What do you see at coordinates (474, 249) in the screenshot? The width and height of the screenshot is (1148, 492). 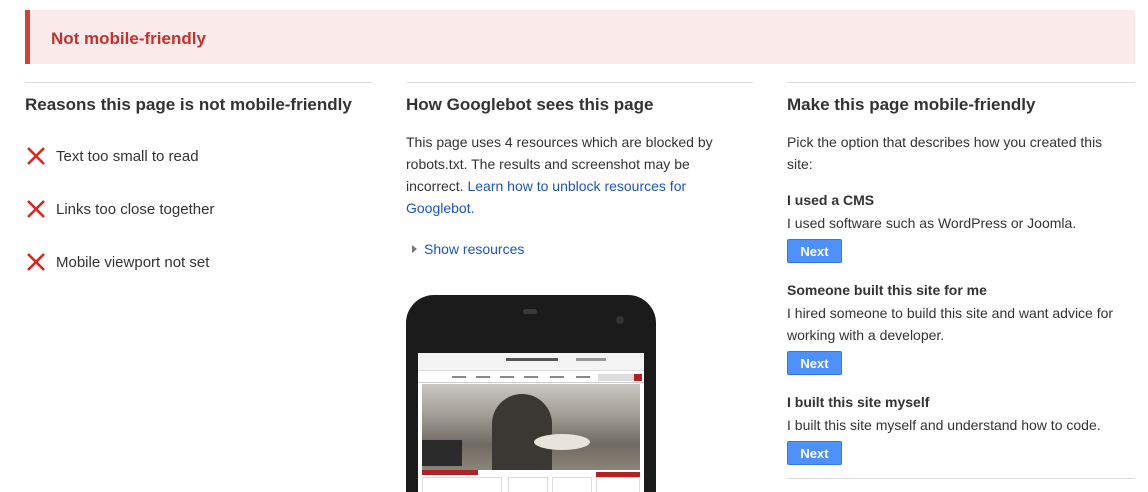 I see `show-resources-label: Show resources` at bounding box center [474, 249].